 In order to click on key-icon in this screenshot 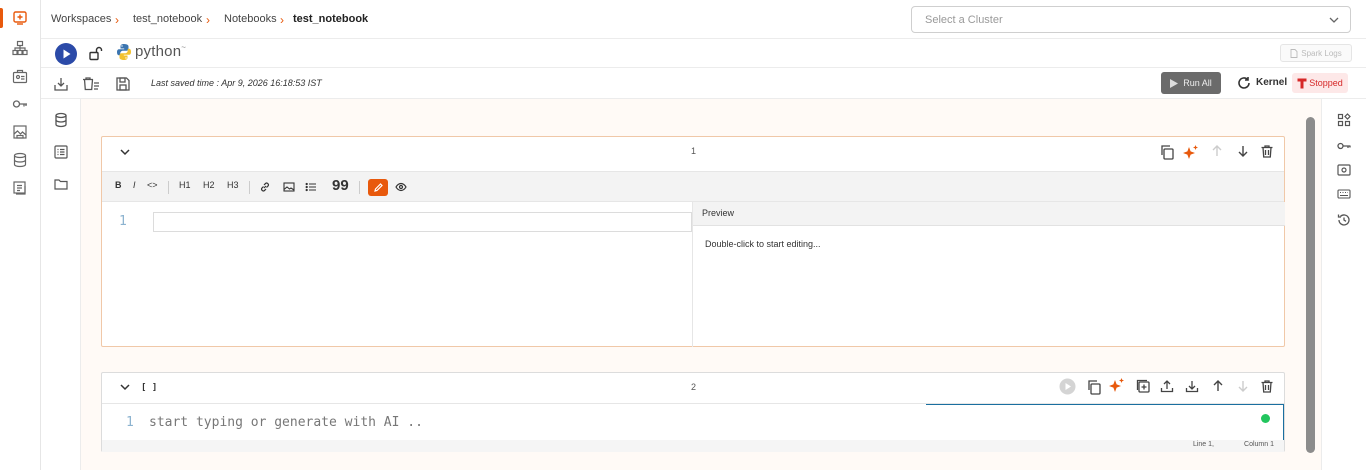, I will do `click(1344, 146)`.